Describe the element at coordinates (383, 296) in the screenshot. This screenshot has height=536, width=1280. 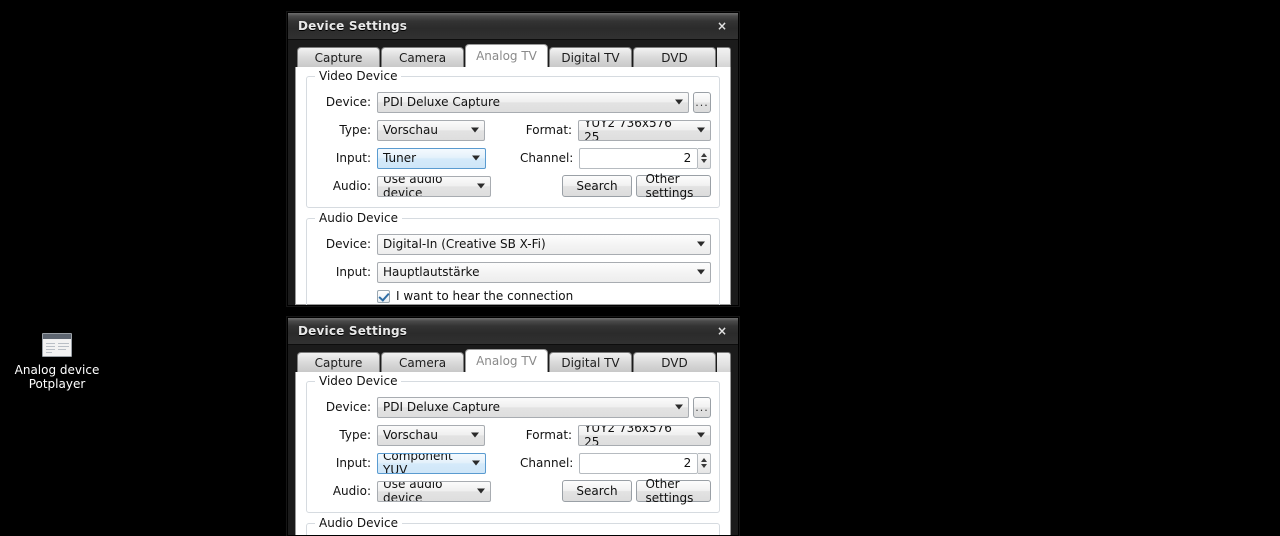
I see `hear-connection-checkbox` at that location.